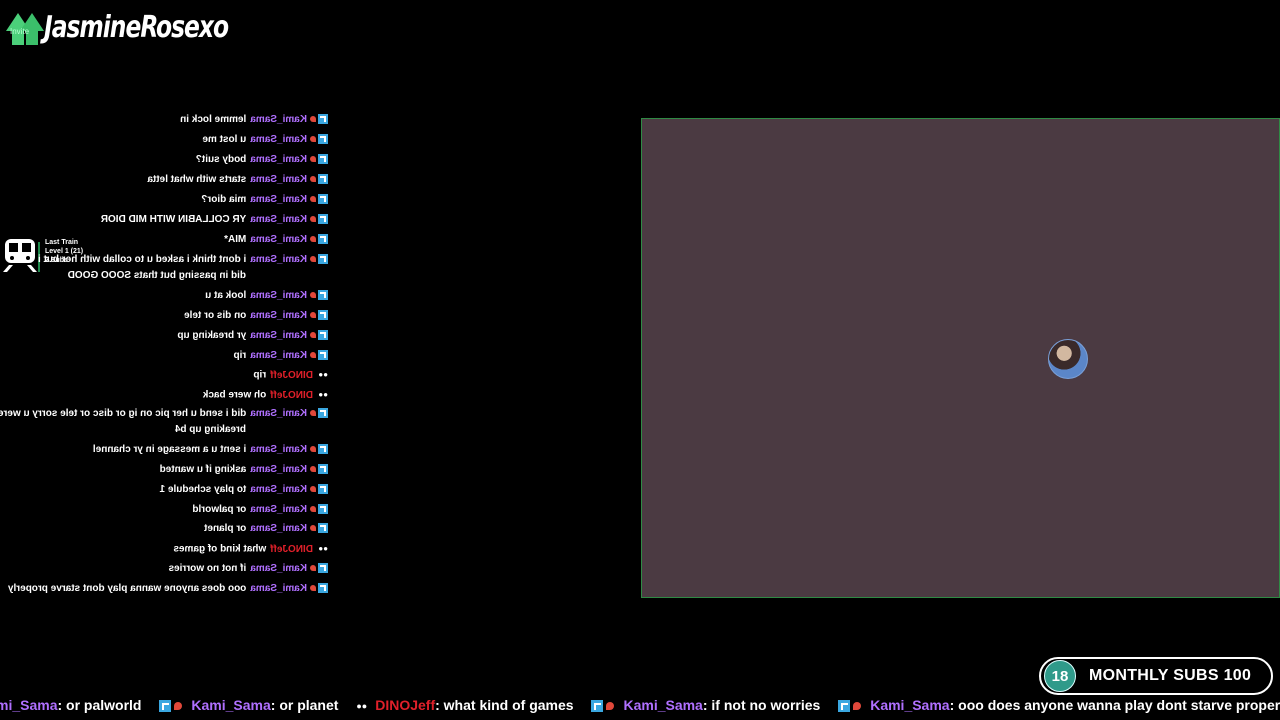 Image resolution: width=1280 pixels, height=720 pixels. I want to click on chat-text: yr breaking up, so click(212, 335).